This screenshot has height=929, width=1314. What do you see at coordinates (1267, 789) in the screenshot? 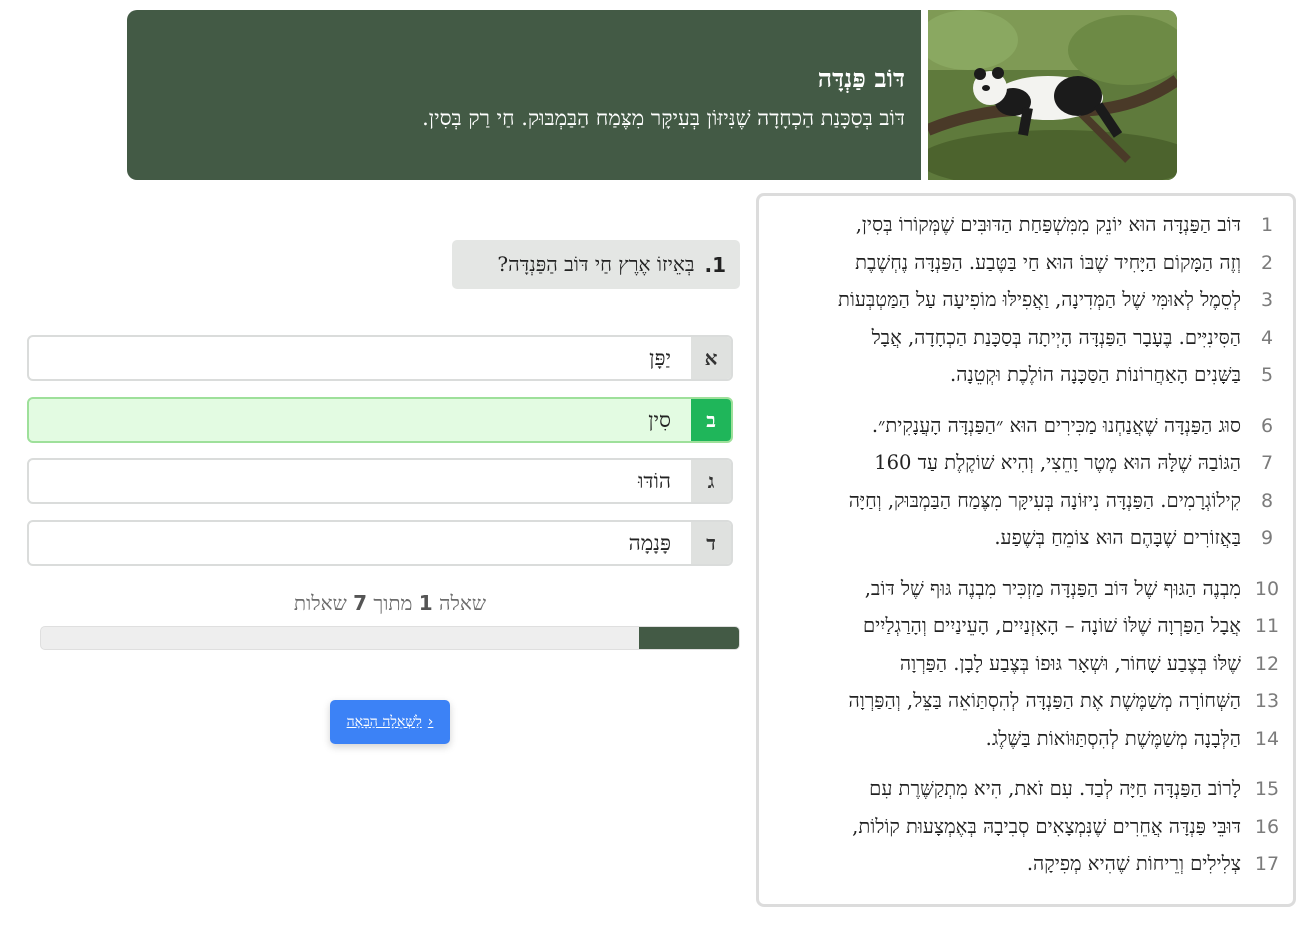
I see `line-number: 15` at bounding box center [1267, 789].